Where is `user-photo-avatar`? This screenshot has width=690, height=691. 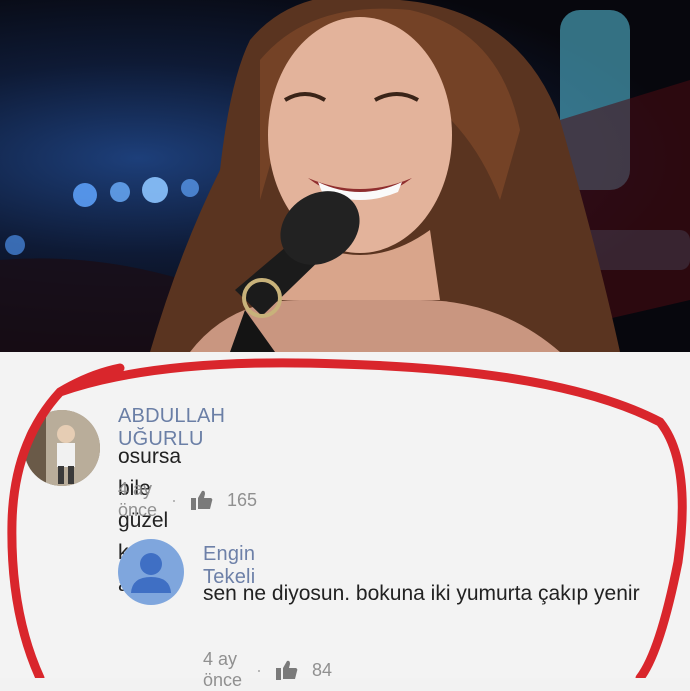
user-photo-avatar is located at coordinates (62, 448).